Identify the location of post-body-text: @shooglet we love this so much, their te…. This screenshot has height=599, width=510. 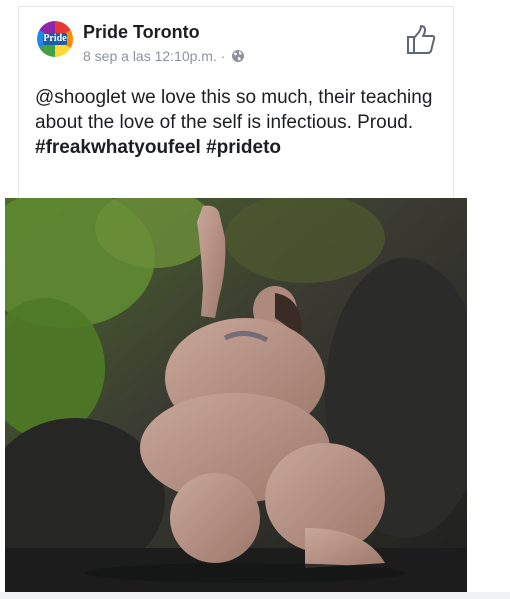
(234, 110).